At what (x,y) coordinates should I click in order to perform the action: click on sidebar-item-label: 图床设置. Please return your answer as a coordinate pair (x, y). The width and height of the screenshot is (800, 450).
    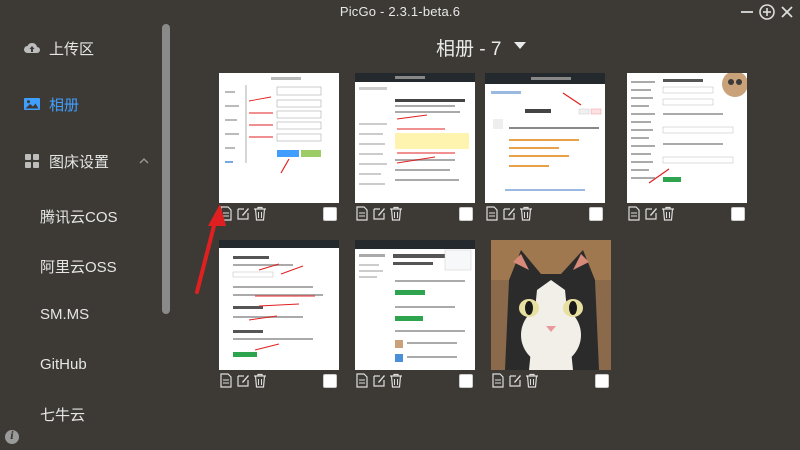
    Looking at the image, I should click on (79, 162).